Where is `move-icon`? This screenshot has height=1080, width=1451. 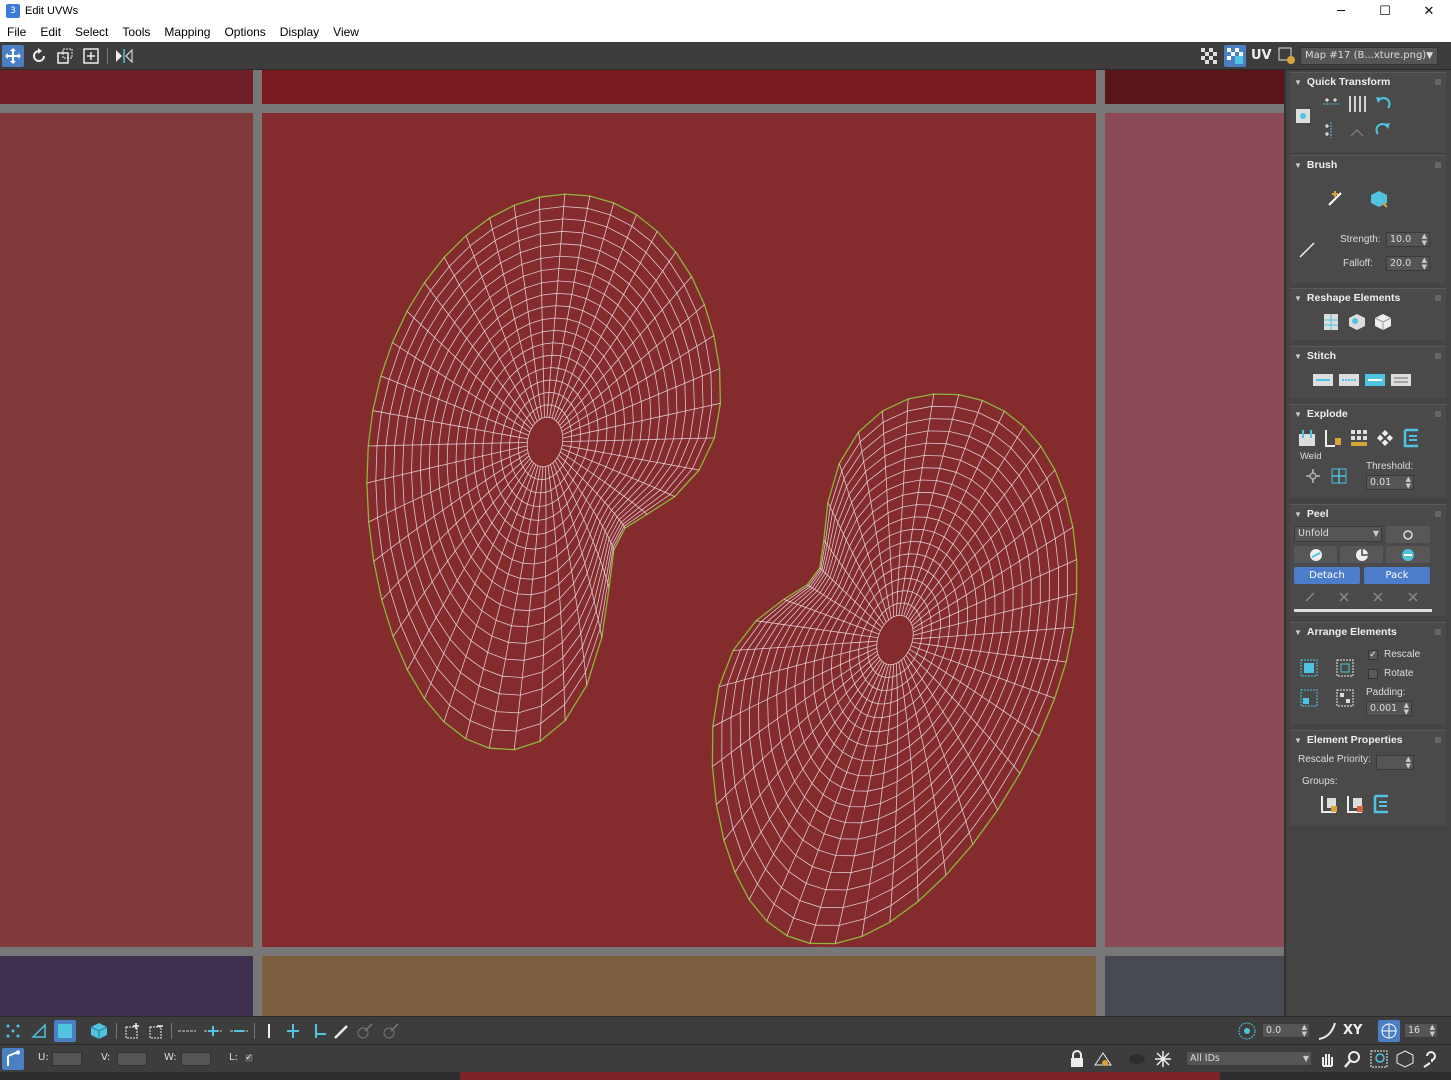
move-icon is located at coordinates (13, 56).